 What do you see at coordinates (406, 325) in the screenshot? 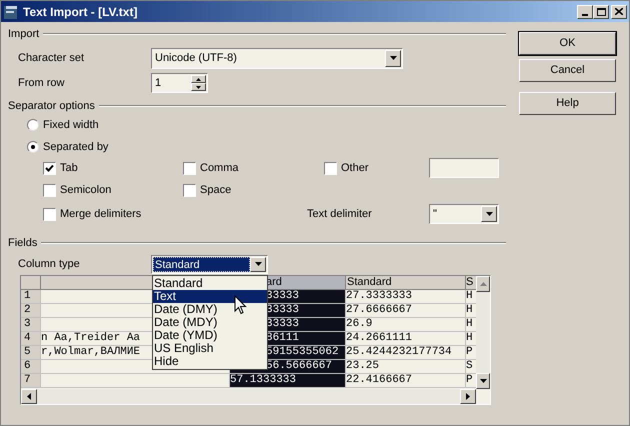
I see `table-cell: 26.9` at bounding box center [406, 325].